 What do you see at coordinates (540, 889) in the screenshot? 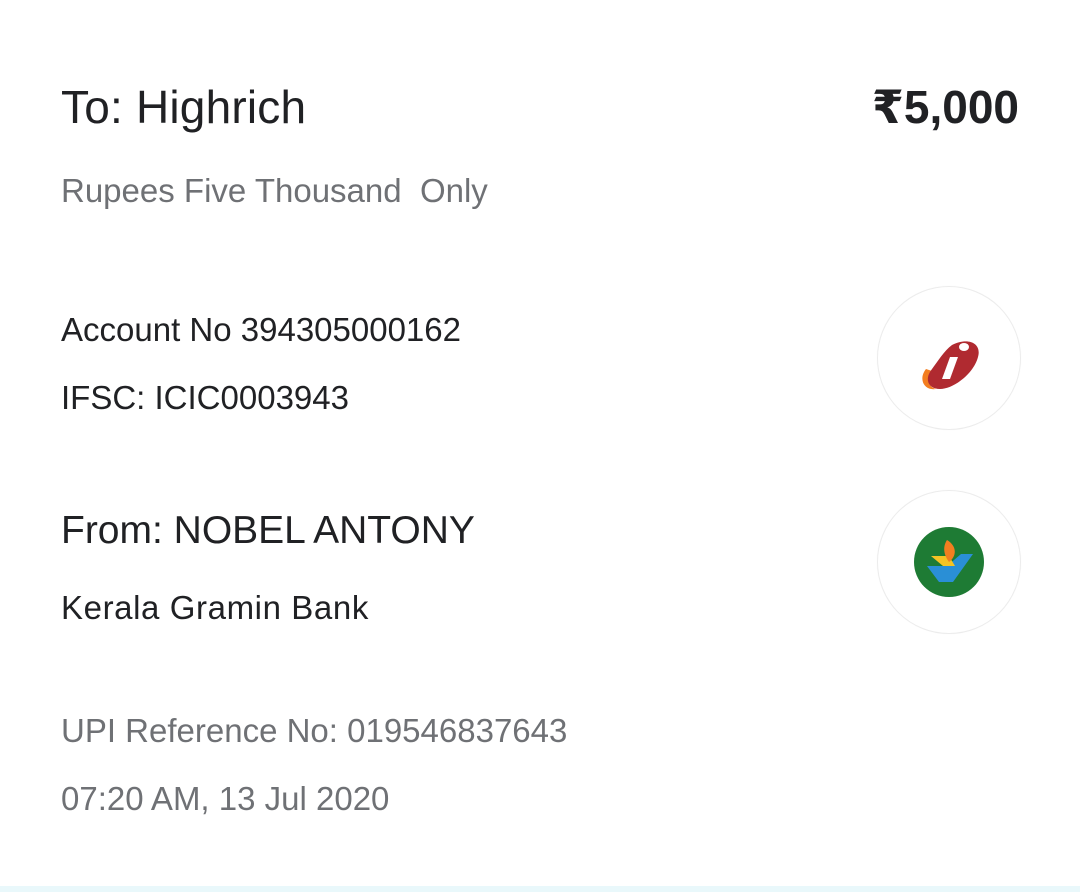
I see `bottom-divider` at bounding box center [540, 889].